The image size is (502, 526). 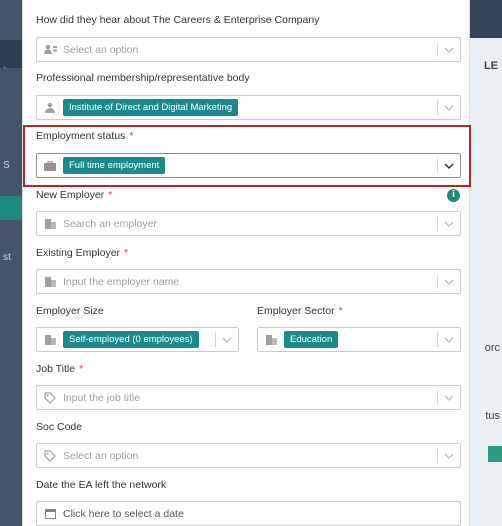 I want to click on background-glyph: ·, so click(x=5, y=67).